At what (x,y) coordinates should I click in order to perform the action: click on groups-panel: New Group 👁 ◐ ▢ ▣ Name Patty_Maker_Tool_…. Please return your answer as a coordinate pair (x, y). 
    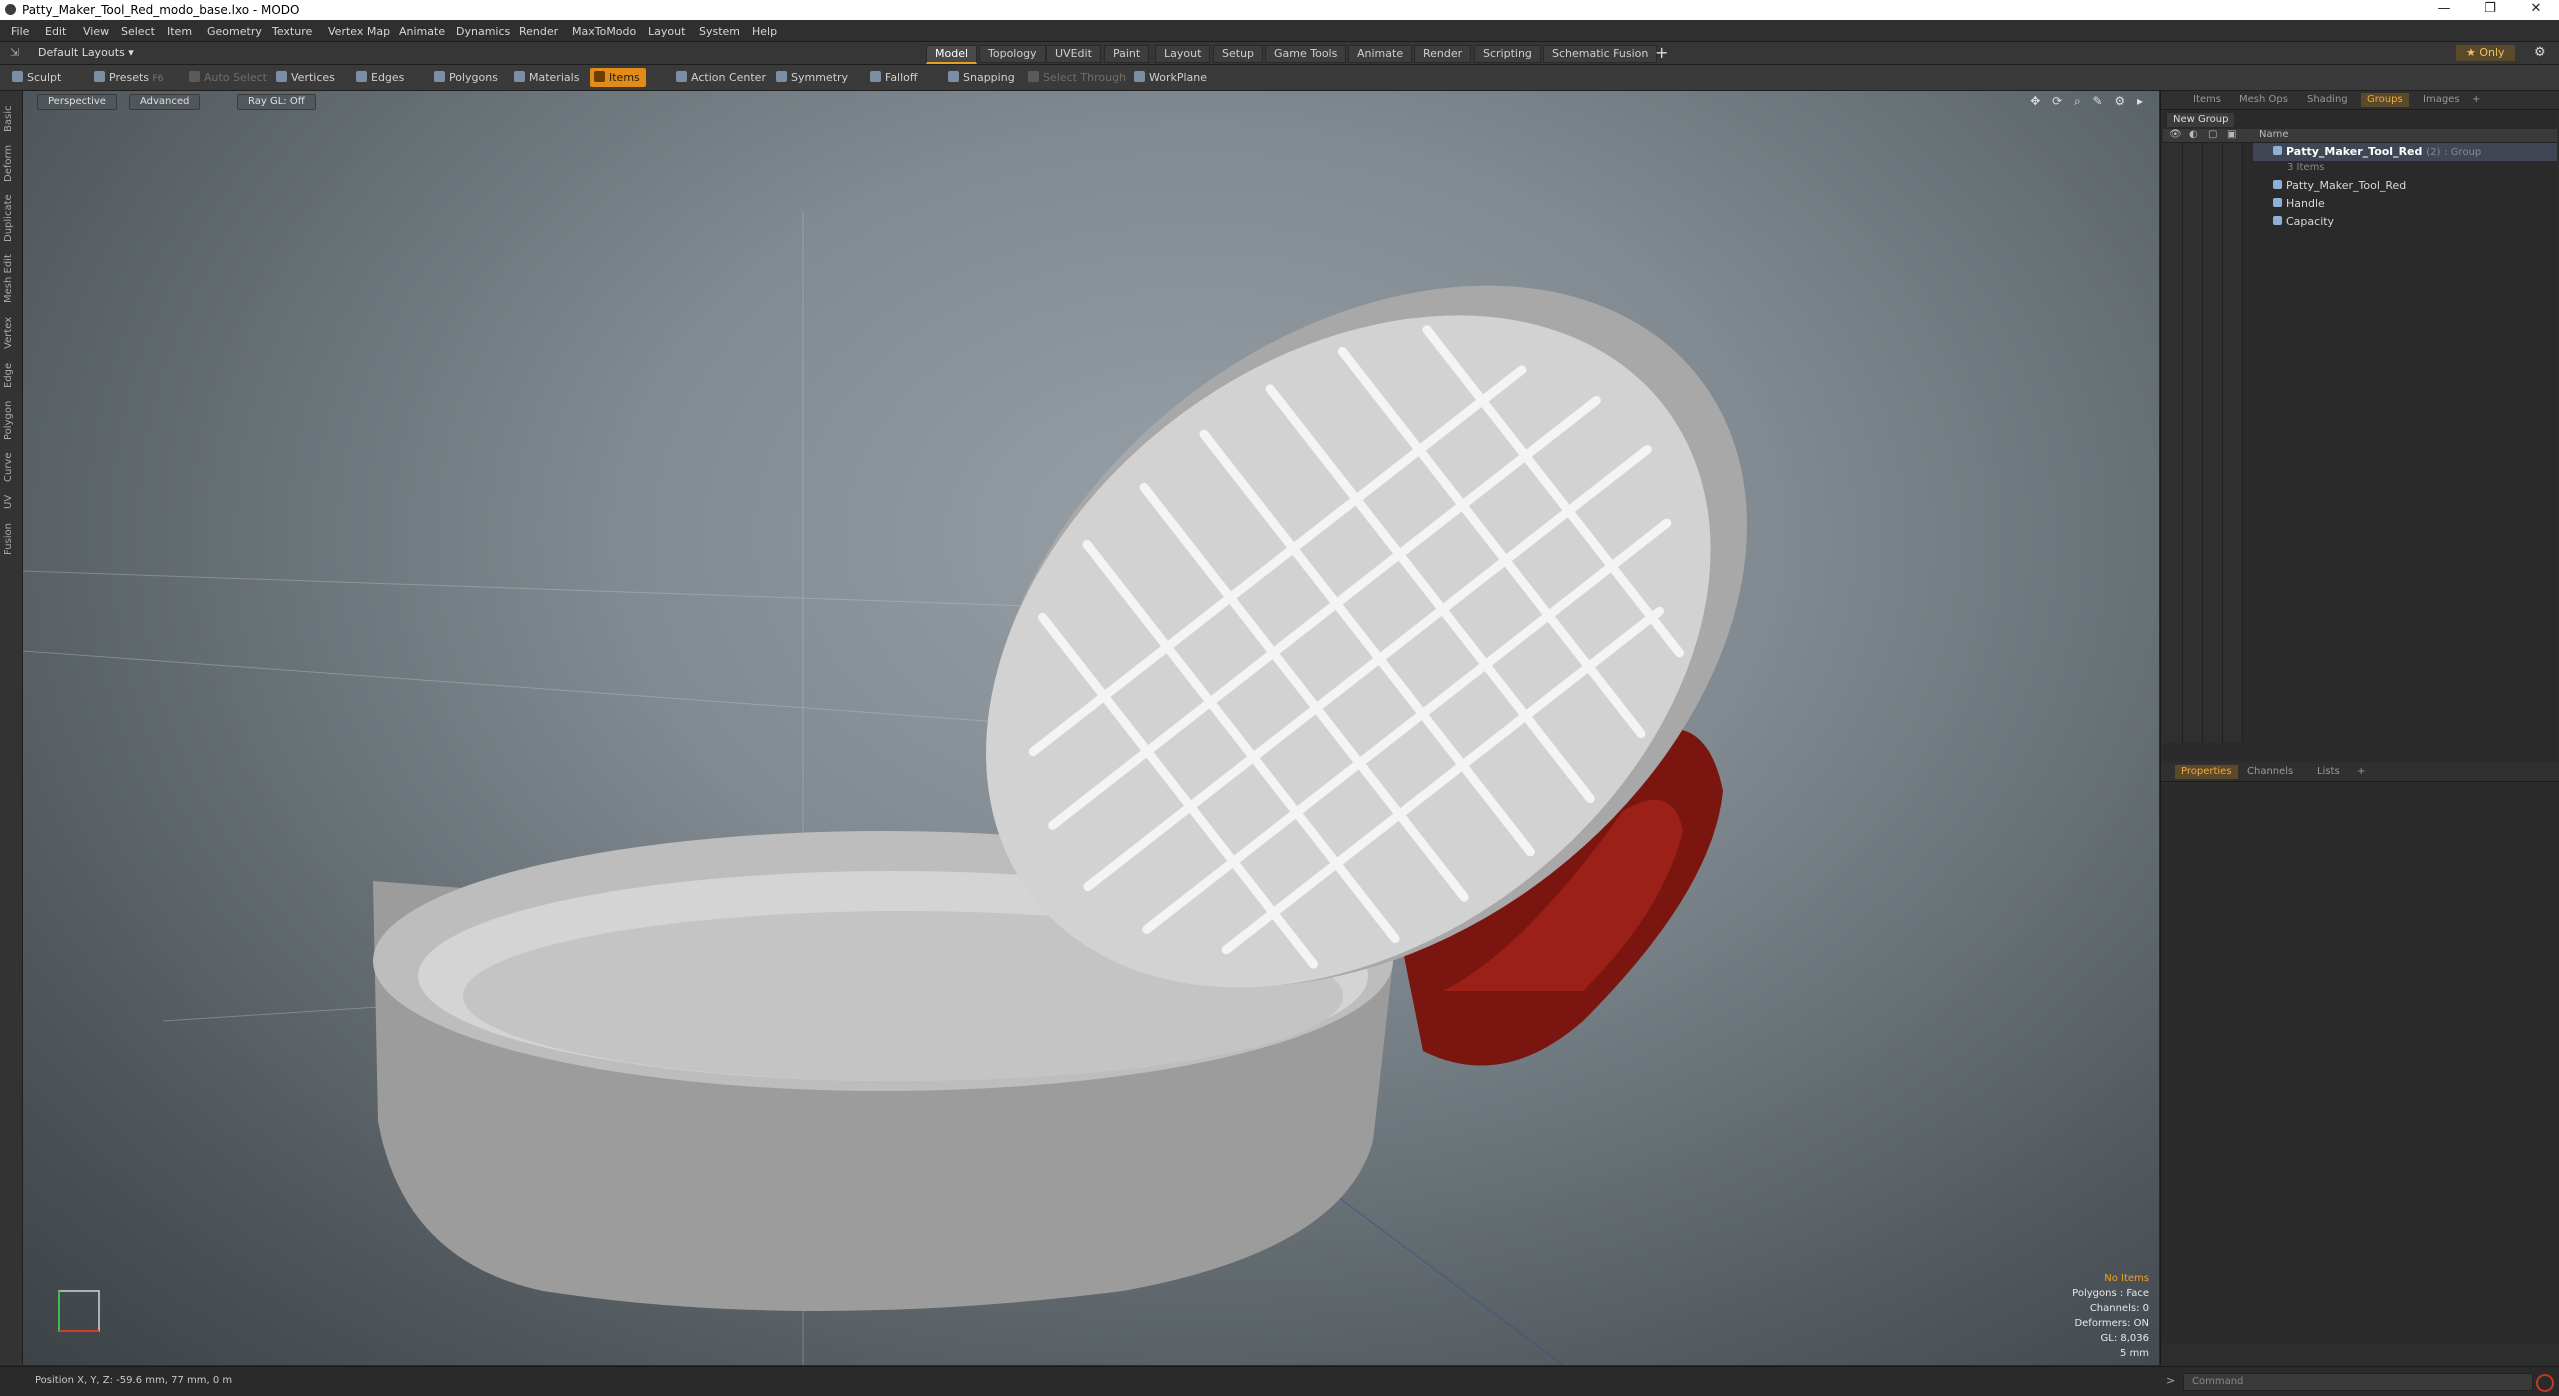
    Looking at the image, I should click on (2360, 436).